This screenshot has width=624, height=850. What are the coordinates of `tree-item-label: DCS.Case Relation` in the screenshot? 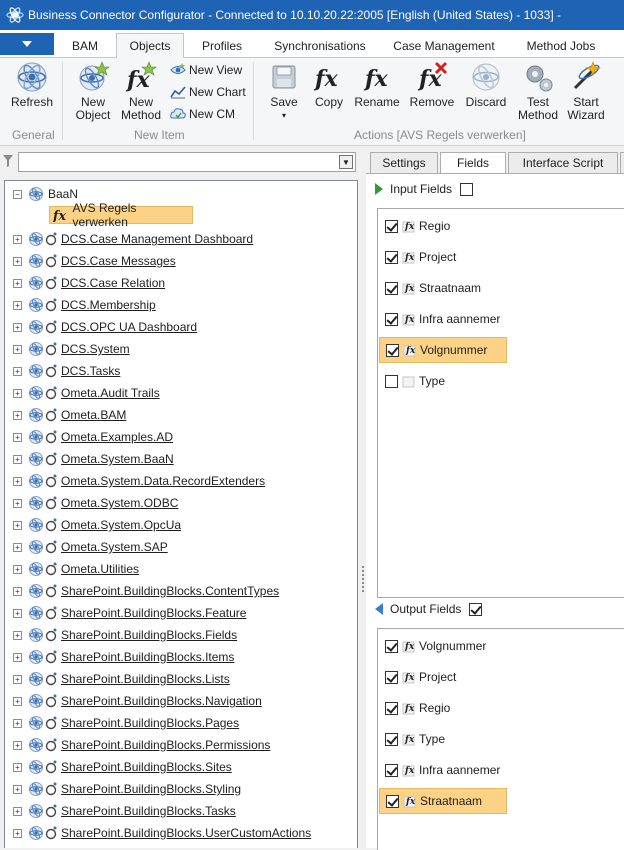 It's located at (113, 283).